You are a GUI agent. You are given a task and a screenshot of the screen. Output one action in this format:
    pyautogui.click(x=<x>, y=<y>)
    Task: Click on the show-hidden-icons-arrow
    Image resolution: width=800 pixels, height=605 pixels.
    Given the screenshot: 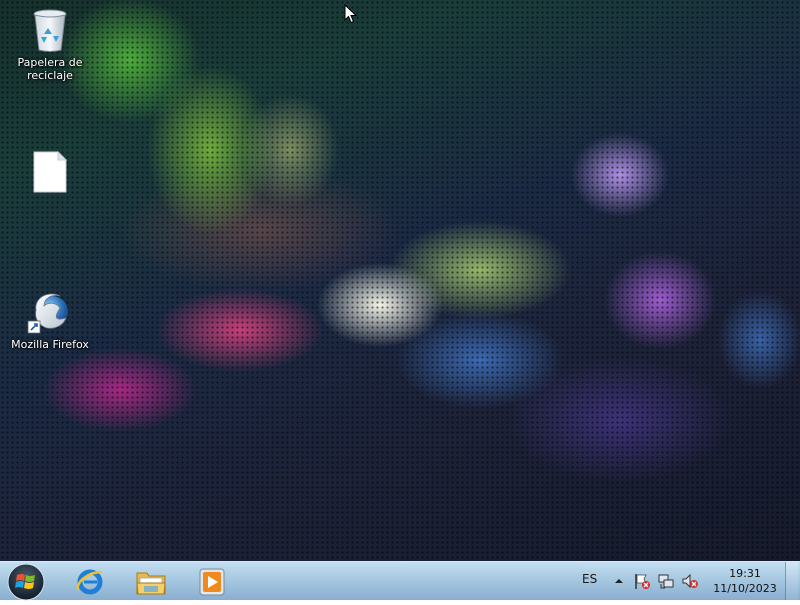 What is the action you would take?
    pyautogui.click(x=619, y=581)
    